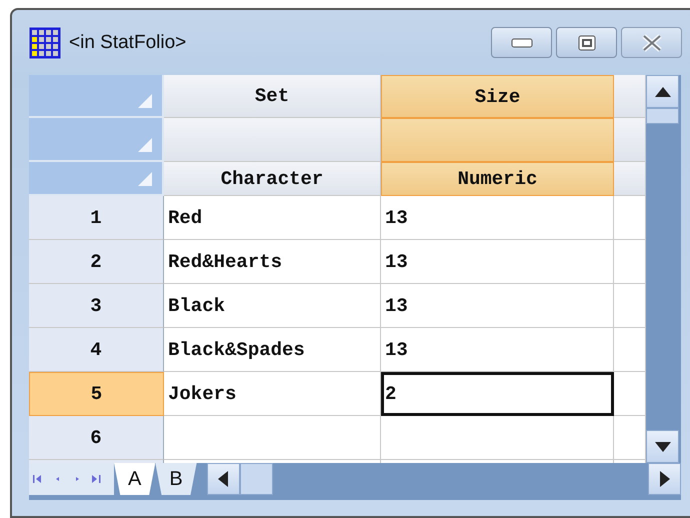 This screenshot has height=518, width=690. I want to click on maximize-icon, so click(587, 42).